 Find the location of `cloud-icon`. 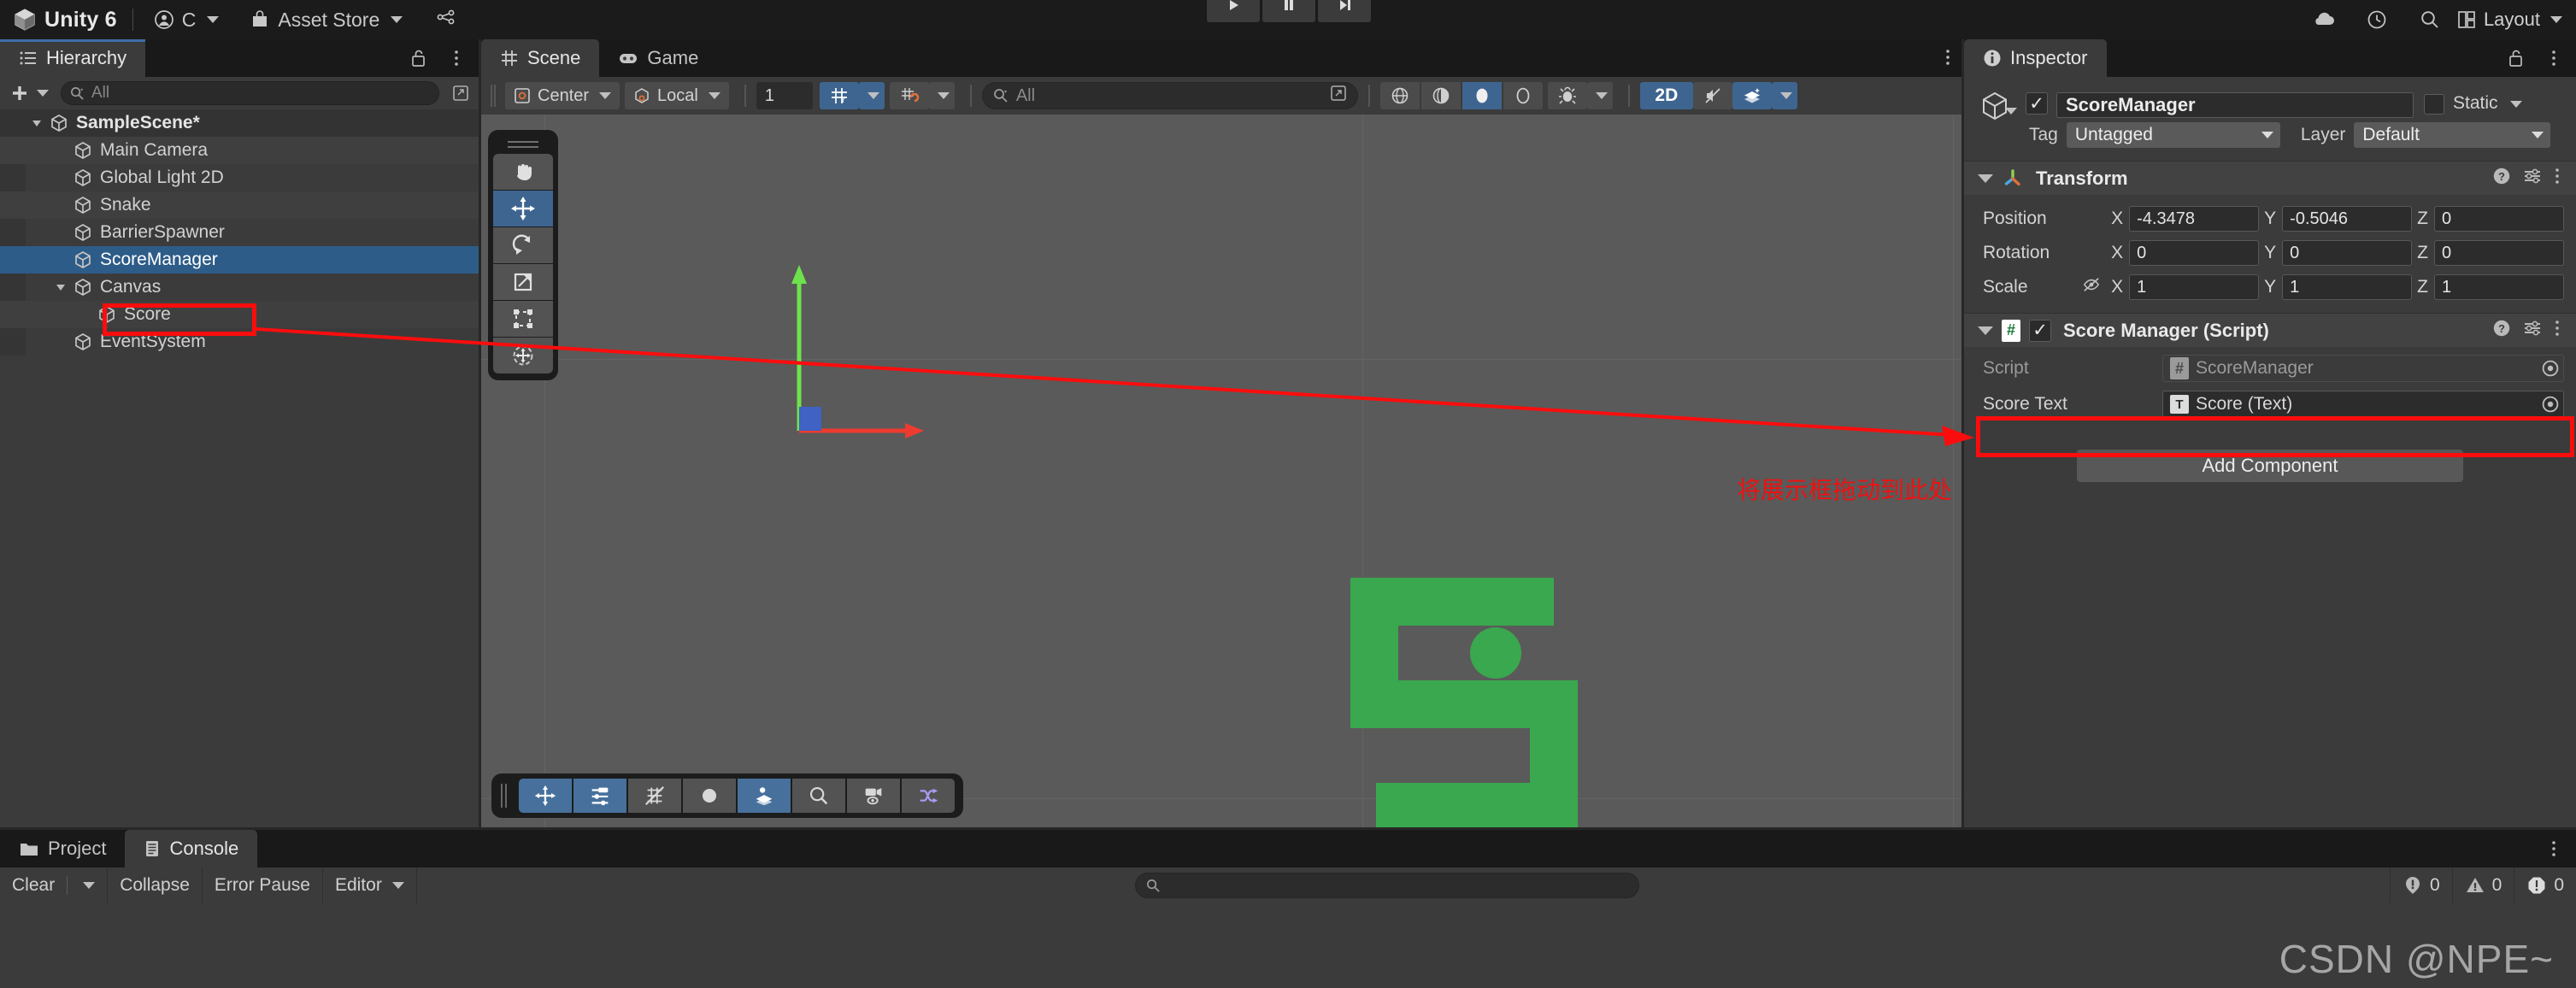

cloud-icon is located at coordinates (2323, 19).